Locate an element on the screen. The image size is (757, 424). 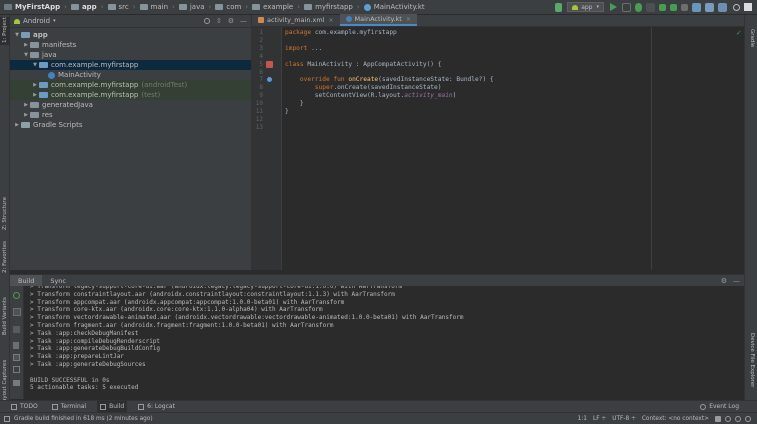
structure-tool-label: Z: Structure is located at coordinates (5, 213).